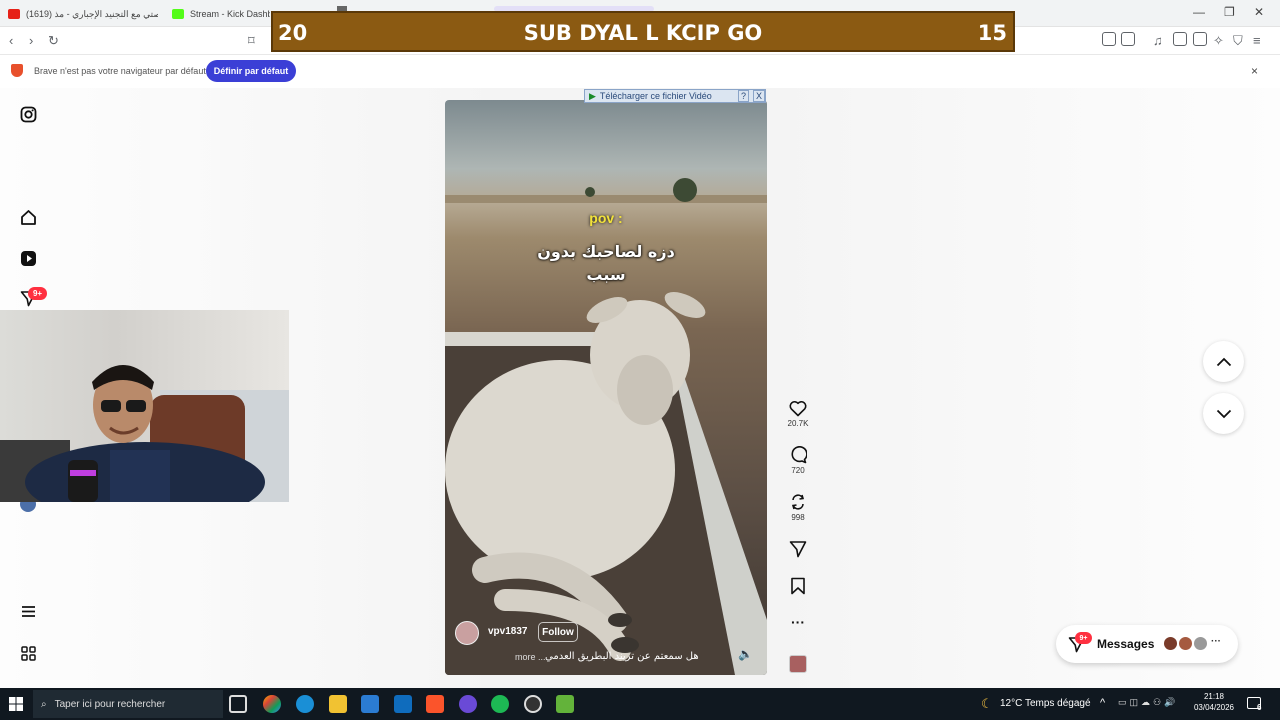  What do you see at coordinates (16, 704) in the screenshot?
I see `windows-start-icon` at bounding box center [16, 704].